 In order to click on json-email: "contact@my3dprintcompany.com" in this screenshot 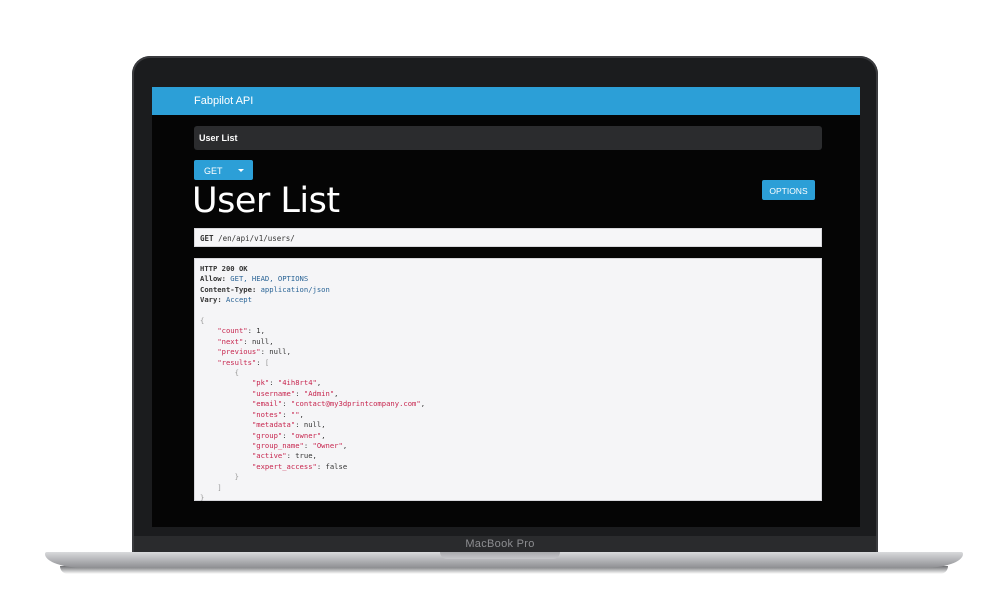, I will do `click(355, 404)`.